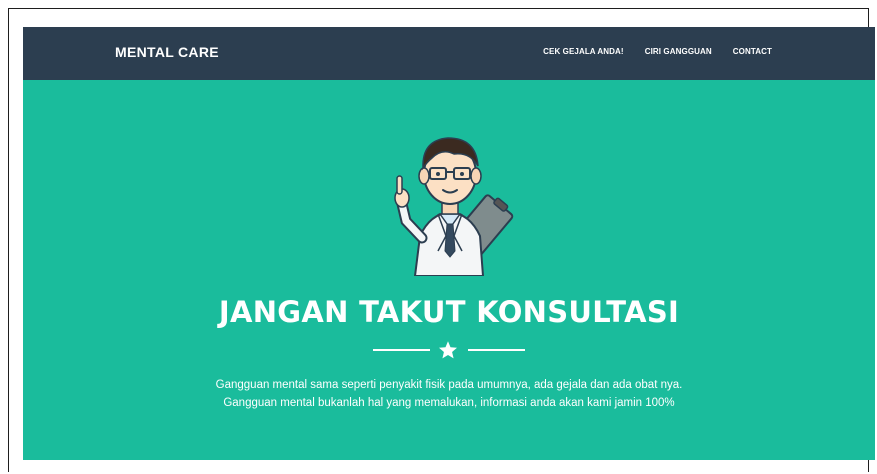  What do you see at coordinates (752, 51) in the screenshot?
I see `nav-link-contact: CONTACT` at bounding box center [752, 51].